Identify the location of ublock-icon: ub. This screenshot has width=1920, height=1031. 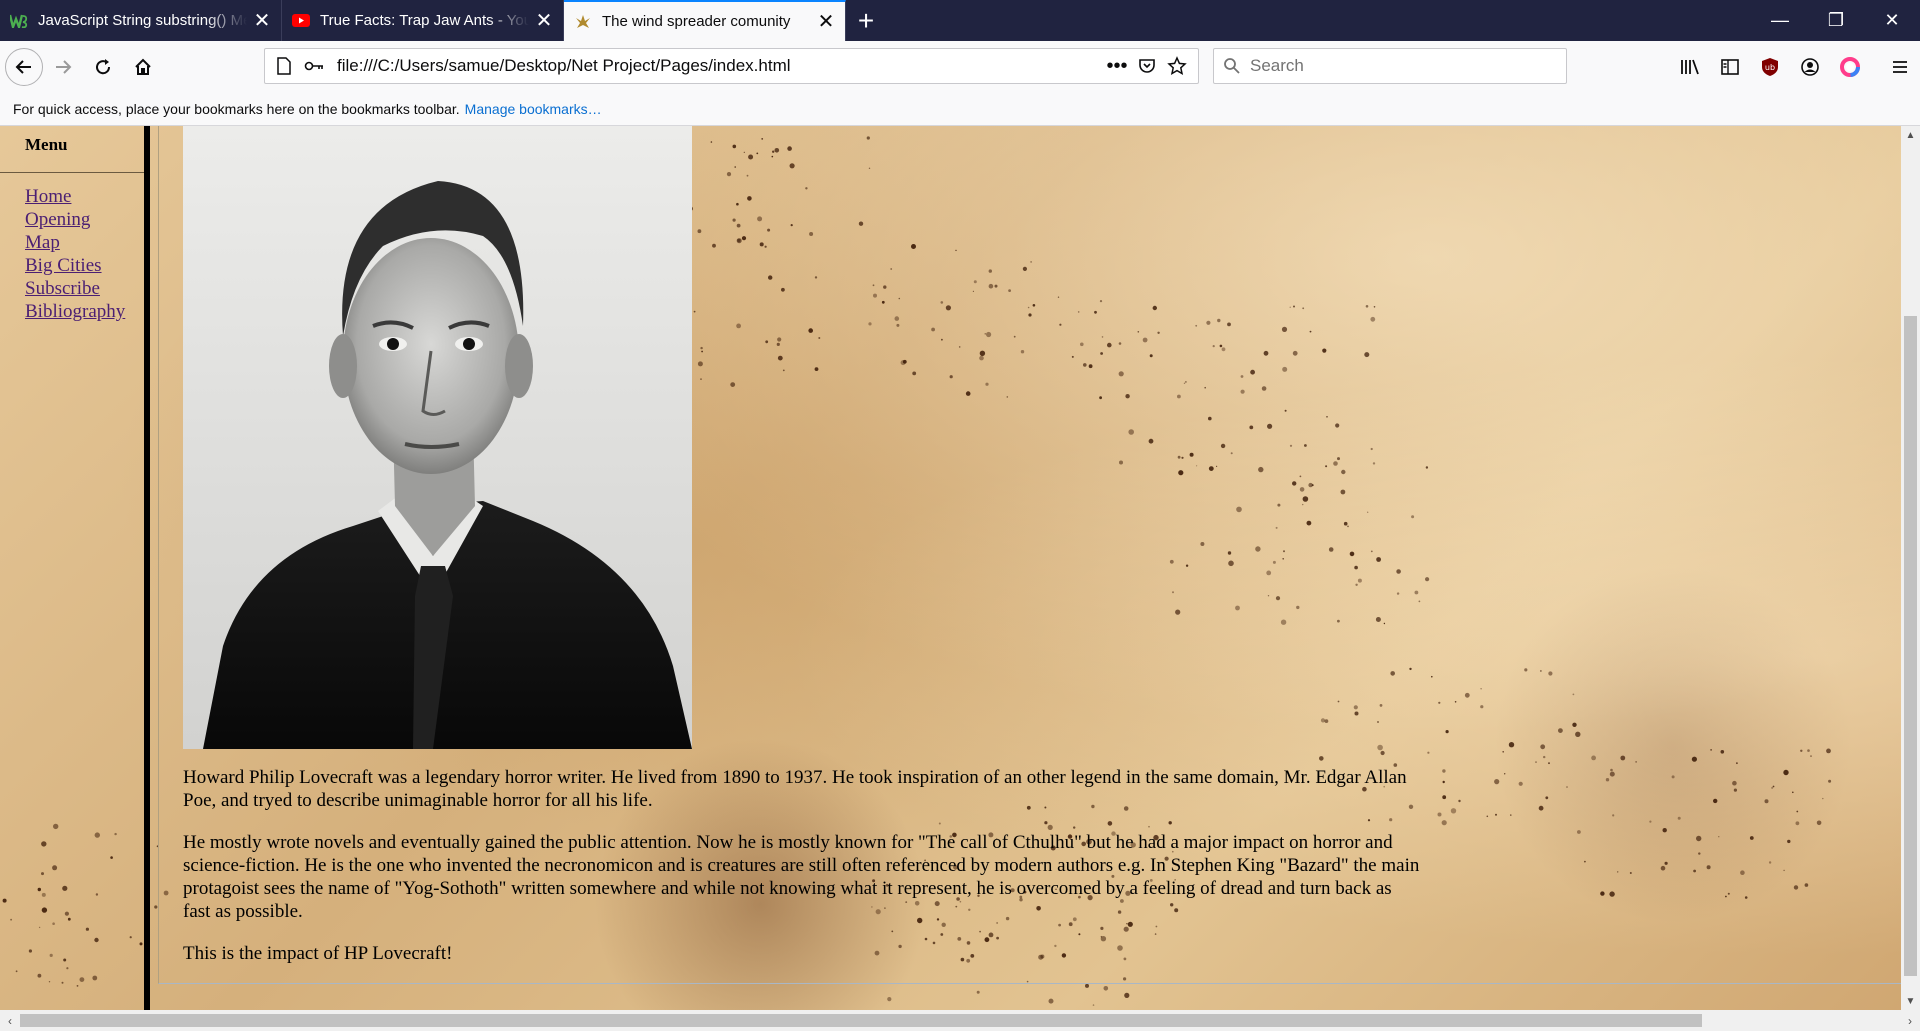
(1770, 67).